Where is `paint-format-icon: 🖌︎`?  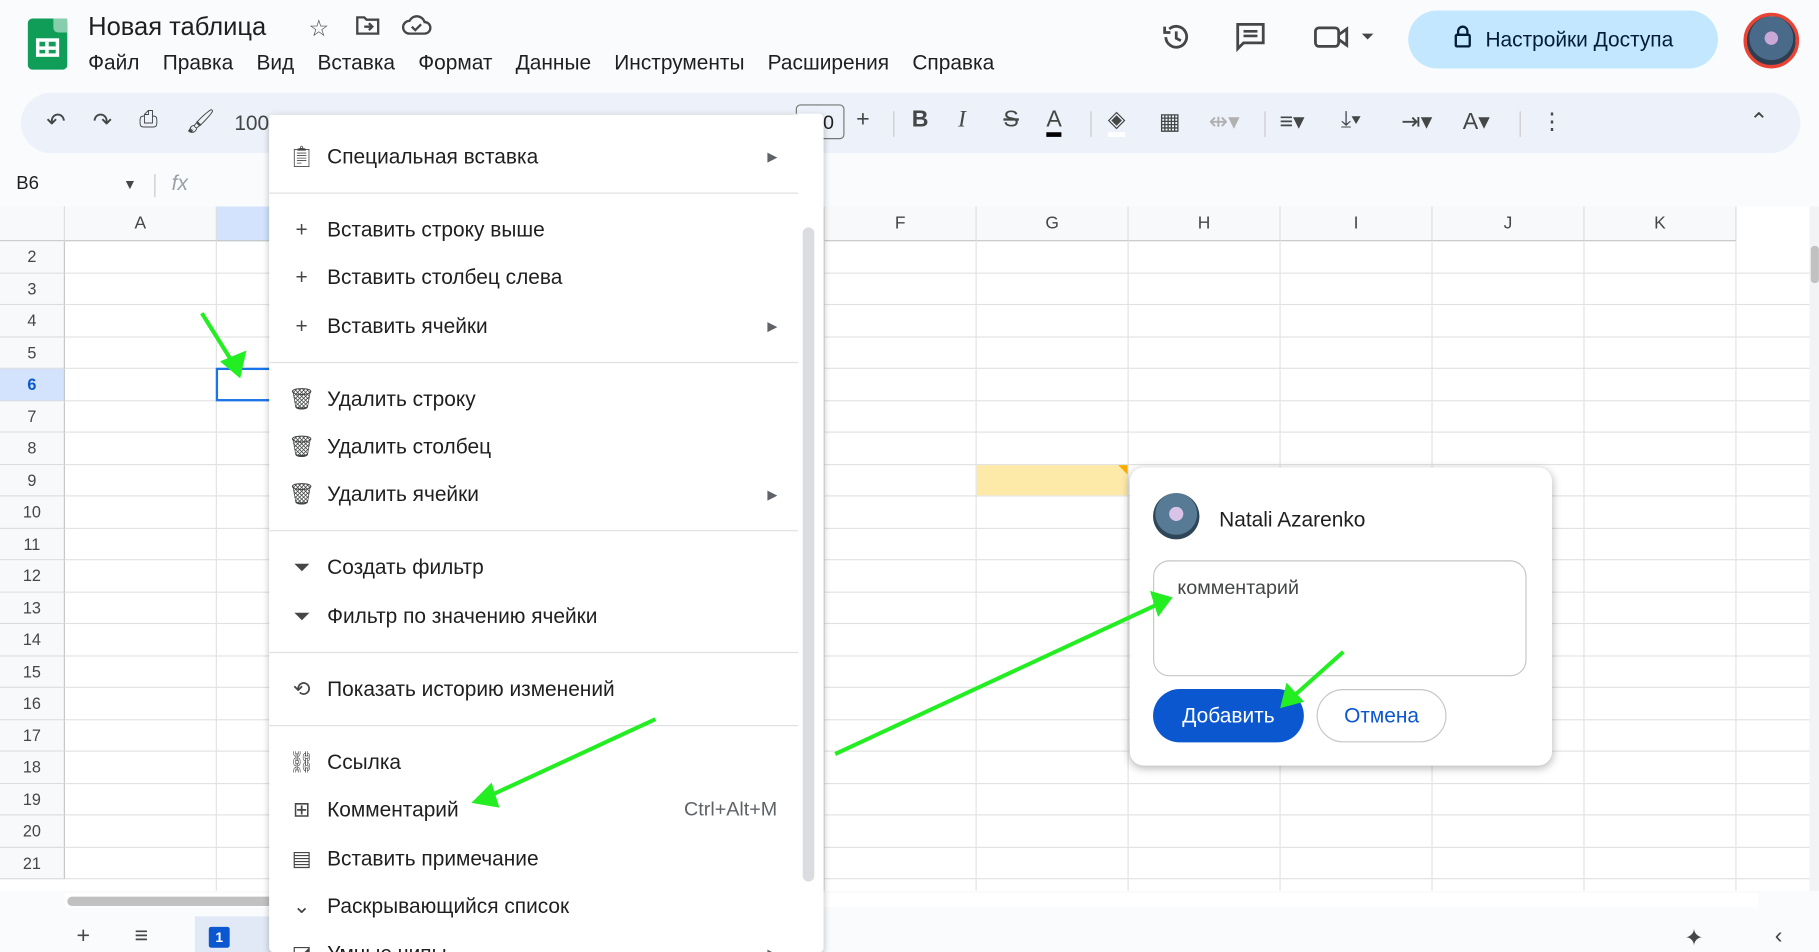
paint-format-icon: 🖌︎ is located at coordinates (200, 121).